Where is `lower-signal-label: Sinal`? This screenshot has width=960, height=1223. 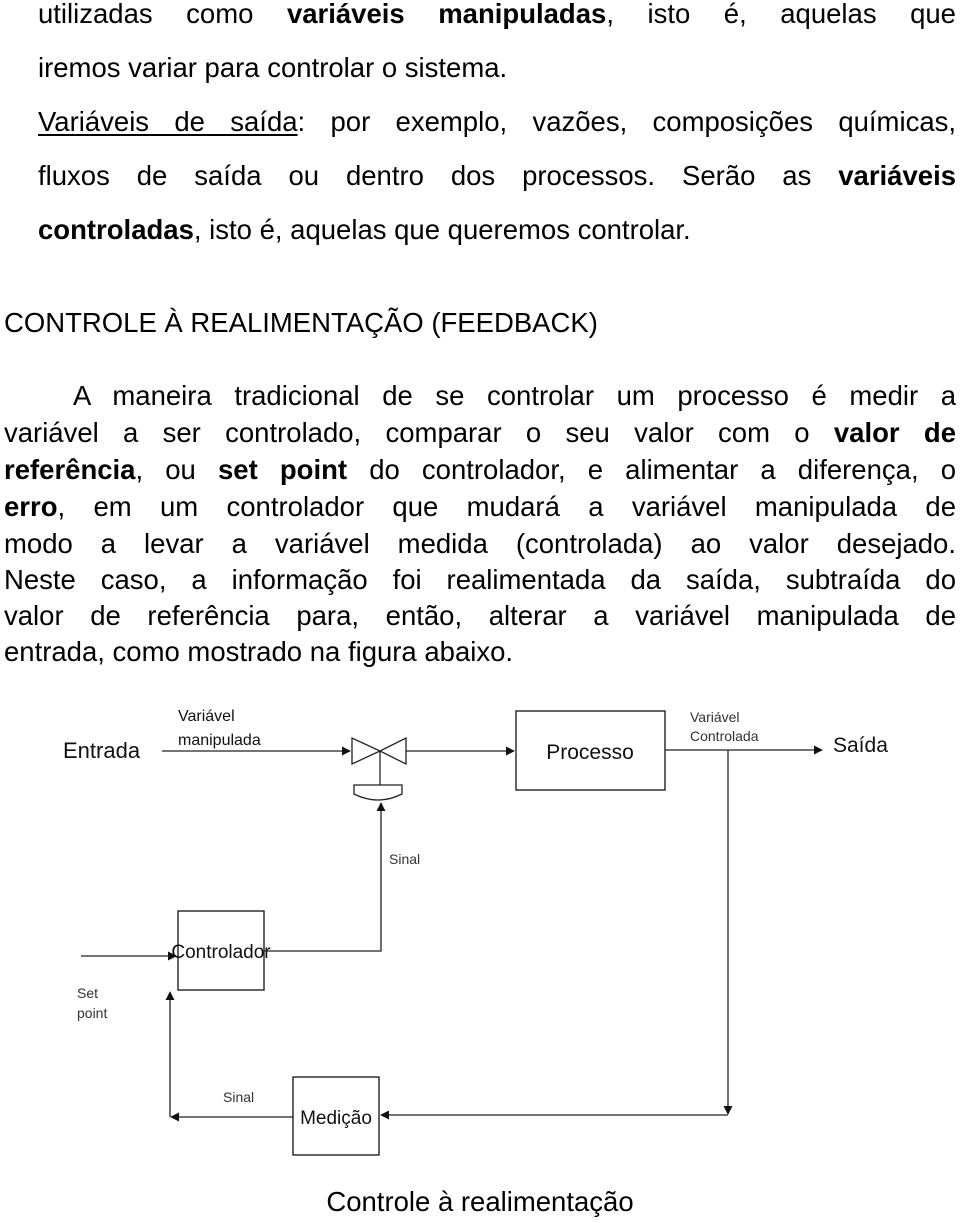 lower-signal-label: Sinal is located at coordinates (238, 1097).